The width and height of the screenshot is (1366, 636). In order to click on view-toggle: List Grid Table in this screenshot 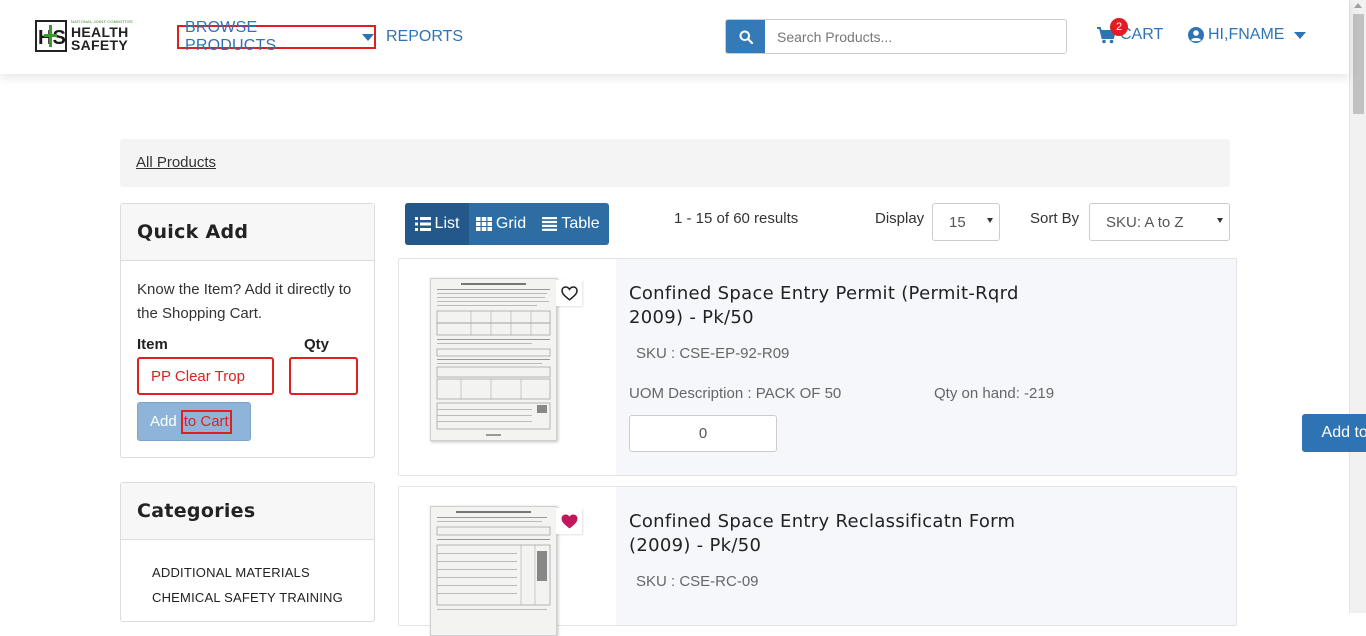, I will do `click(507, 224)`.